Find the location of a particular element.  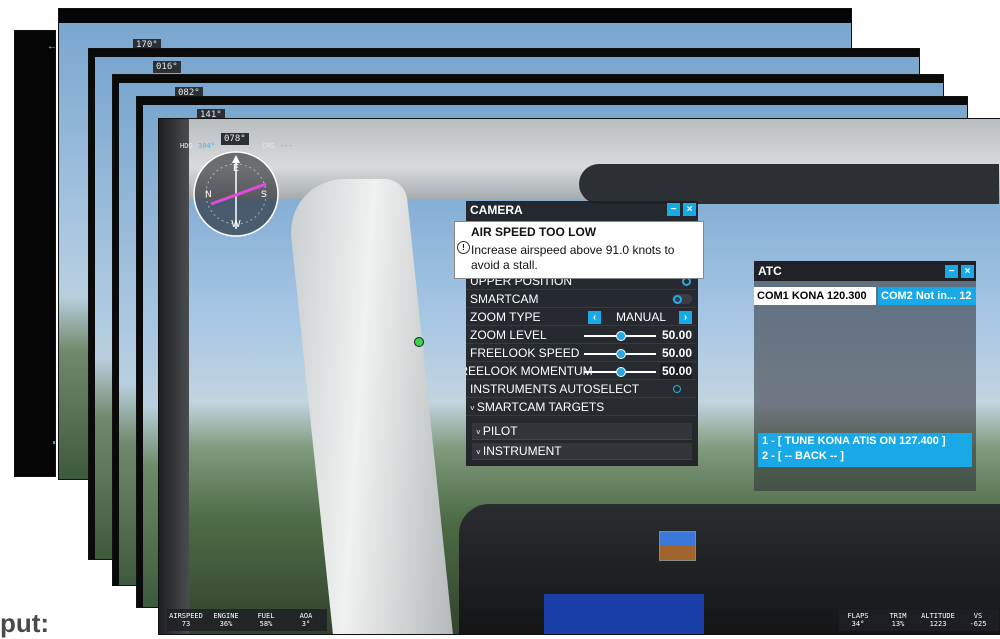

zoom-type-next-button: › is located at coordinates (685, 317).